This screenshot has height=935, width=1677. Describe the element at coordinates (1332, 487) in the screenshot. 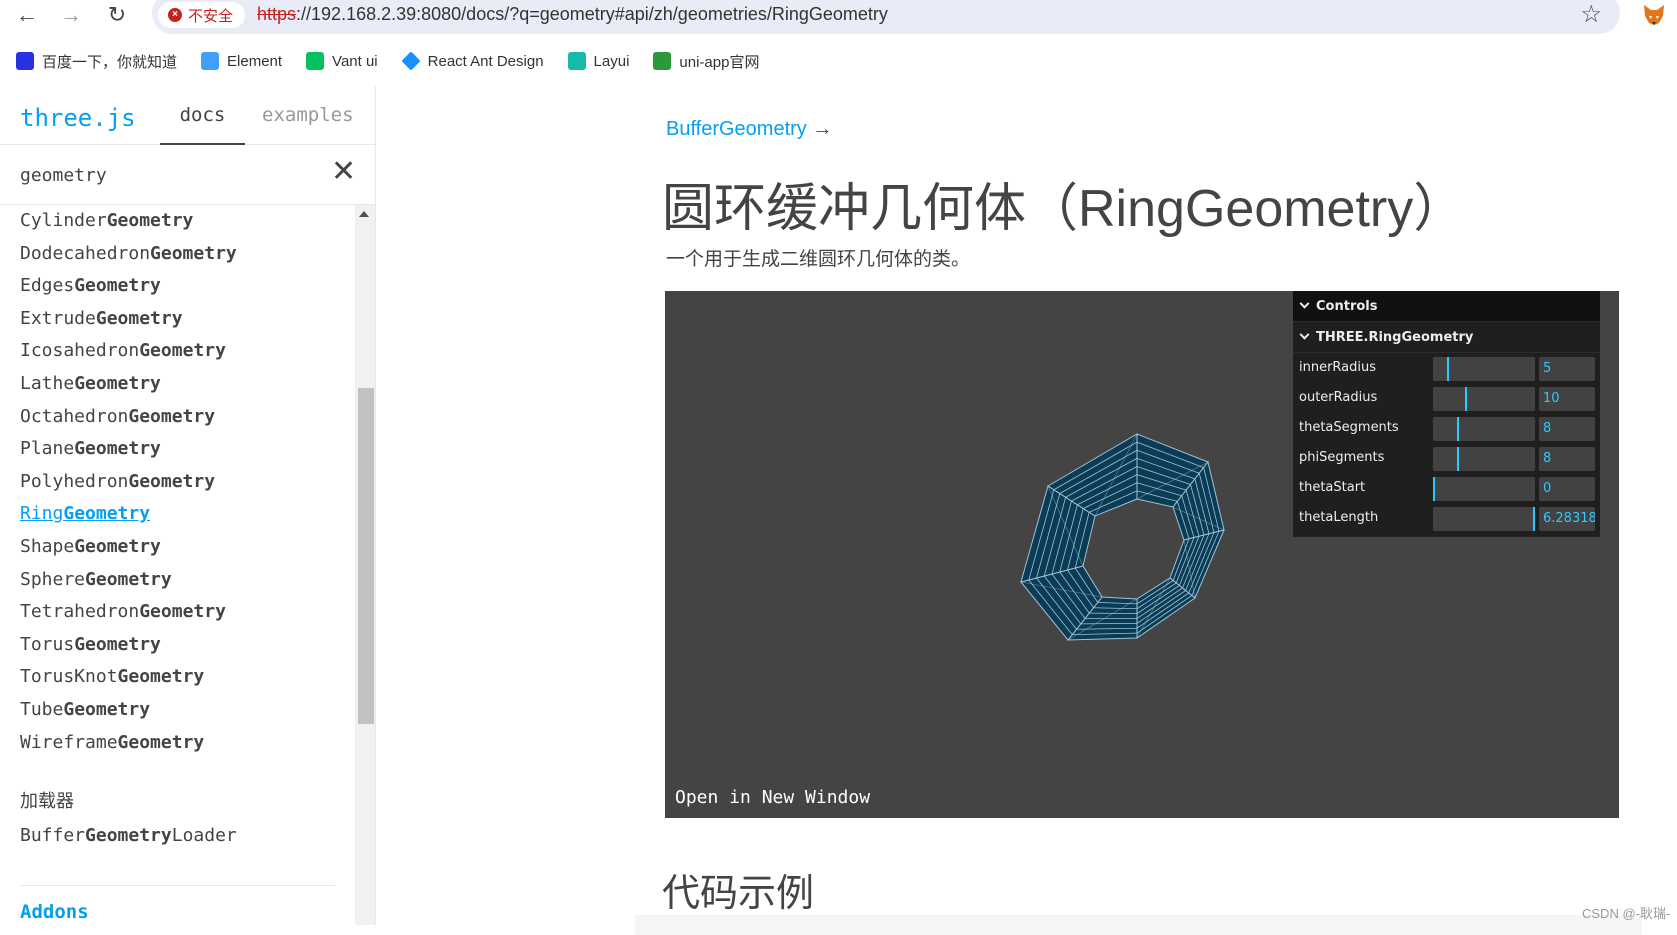

I see `param-label: thetaStart` at that location.